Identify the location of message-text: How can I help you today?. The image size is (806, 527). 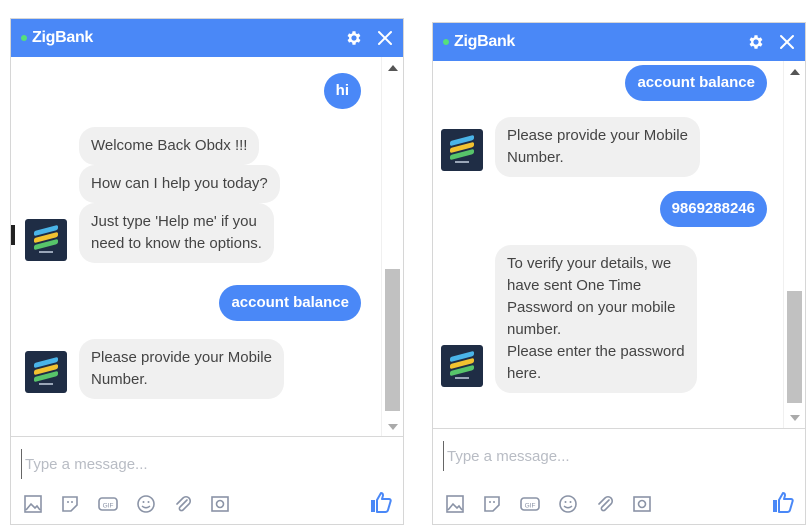
(179, 183).